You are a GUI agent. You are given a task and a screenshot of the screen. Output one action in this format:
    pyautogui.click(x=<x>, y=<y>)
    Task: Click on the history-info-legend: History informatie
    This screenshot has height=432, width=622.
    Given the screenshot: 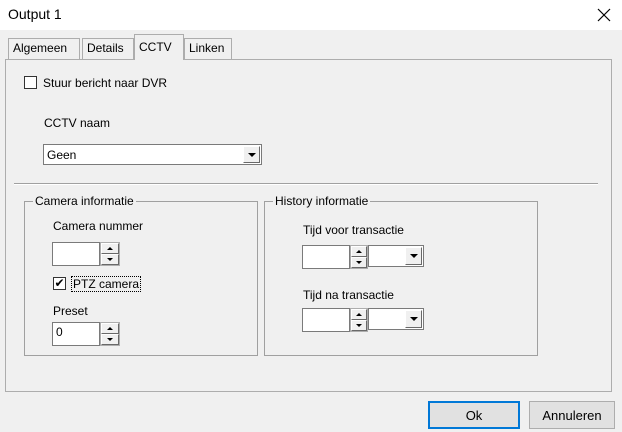 What is the action you would take?
    pyautogui.click(x=322, y=201)
    